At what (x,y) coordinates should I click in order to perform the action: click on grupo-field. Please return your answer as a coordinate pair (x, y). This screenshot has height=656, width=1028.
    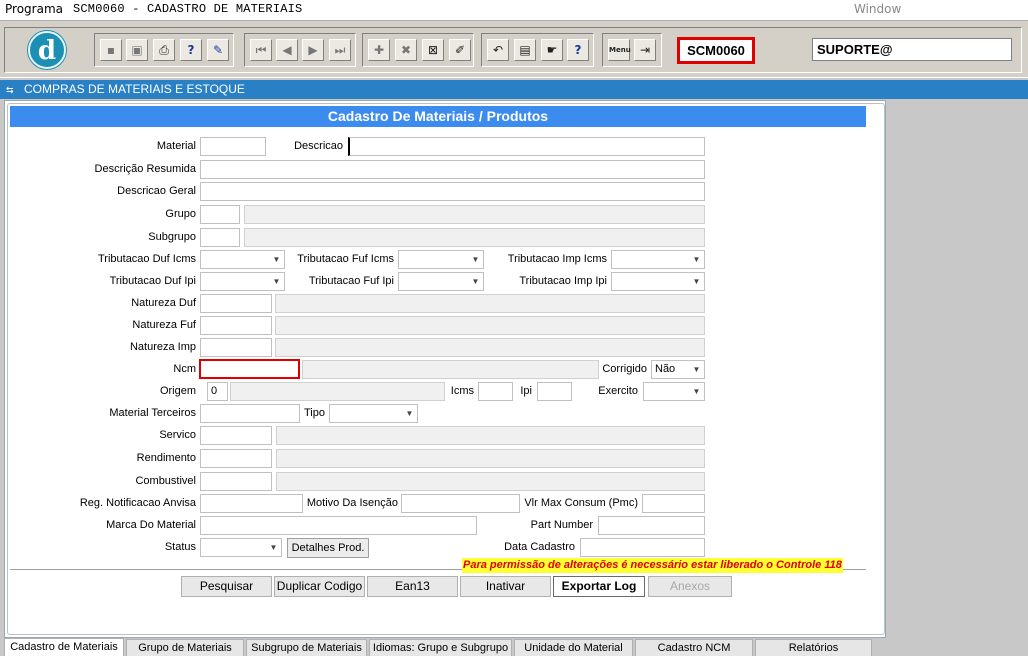
    Looking at the image, I should click on (220, 214).